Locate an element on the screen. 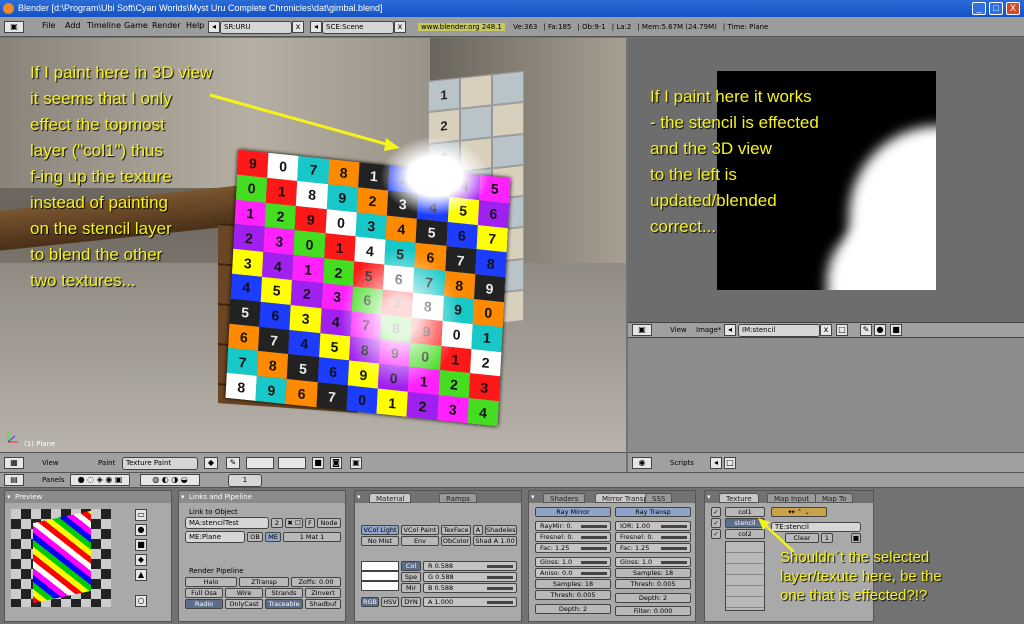 This screenshot has width=1024, height=624. aniso-slider: Aniso: 0.0 is located at coordinates (573, 573).